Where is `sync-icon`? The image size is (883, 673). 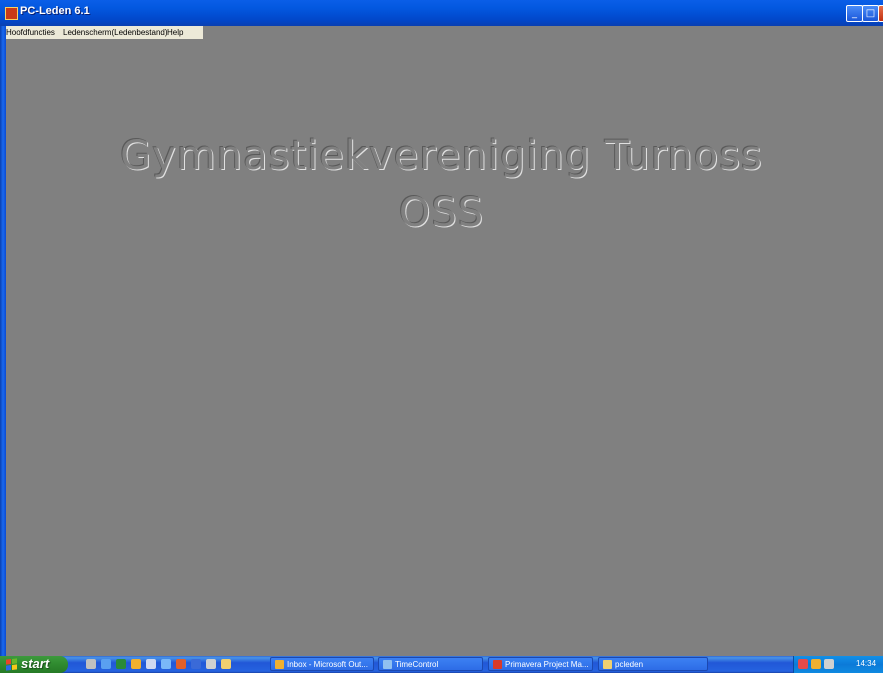 sync-icon is located at coordinates (166, 664).